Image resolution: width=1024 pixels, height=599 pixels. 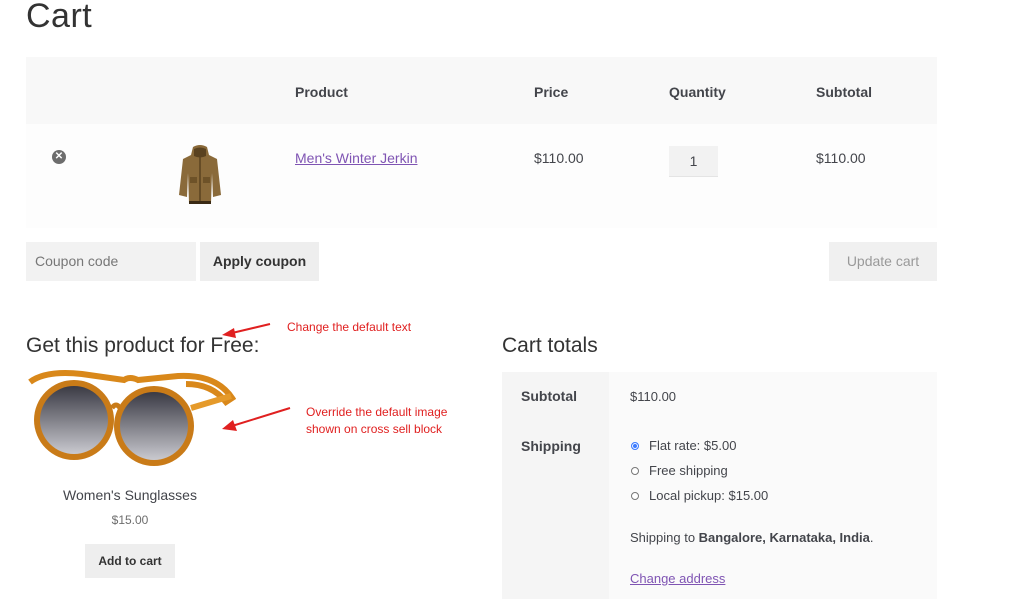 I want to click on subtotal-label: Subtotal, so click(x=549, y=396).